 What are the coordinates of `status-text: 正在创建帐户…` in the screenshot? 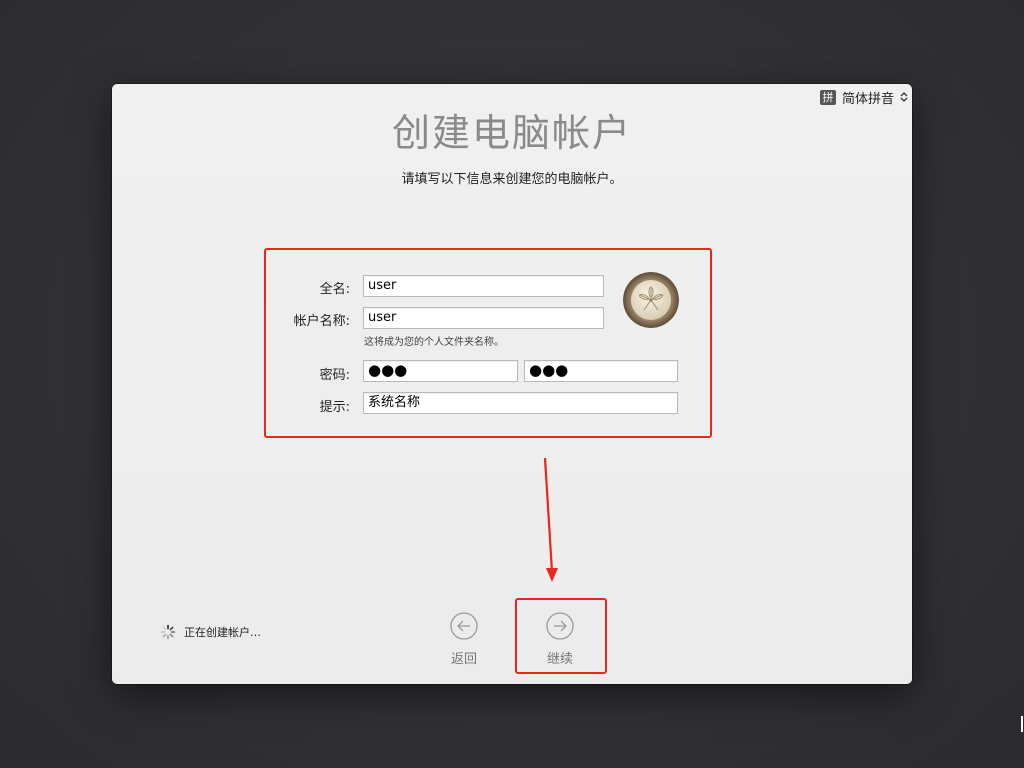 It's located at (222, 632).